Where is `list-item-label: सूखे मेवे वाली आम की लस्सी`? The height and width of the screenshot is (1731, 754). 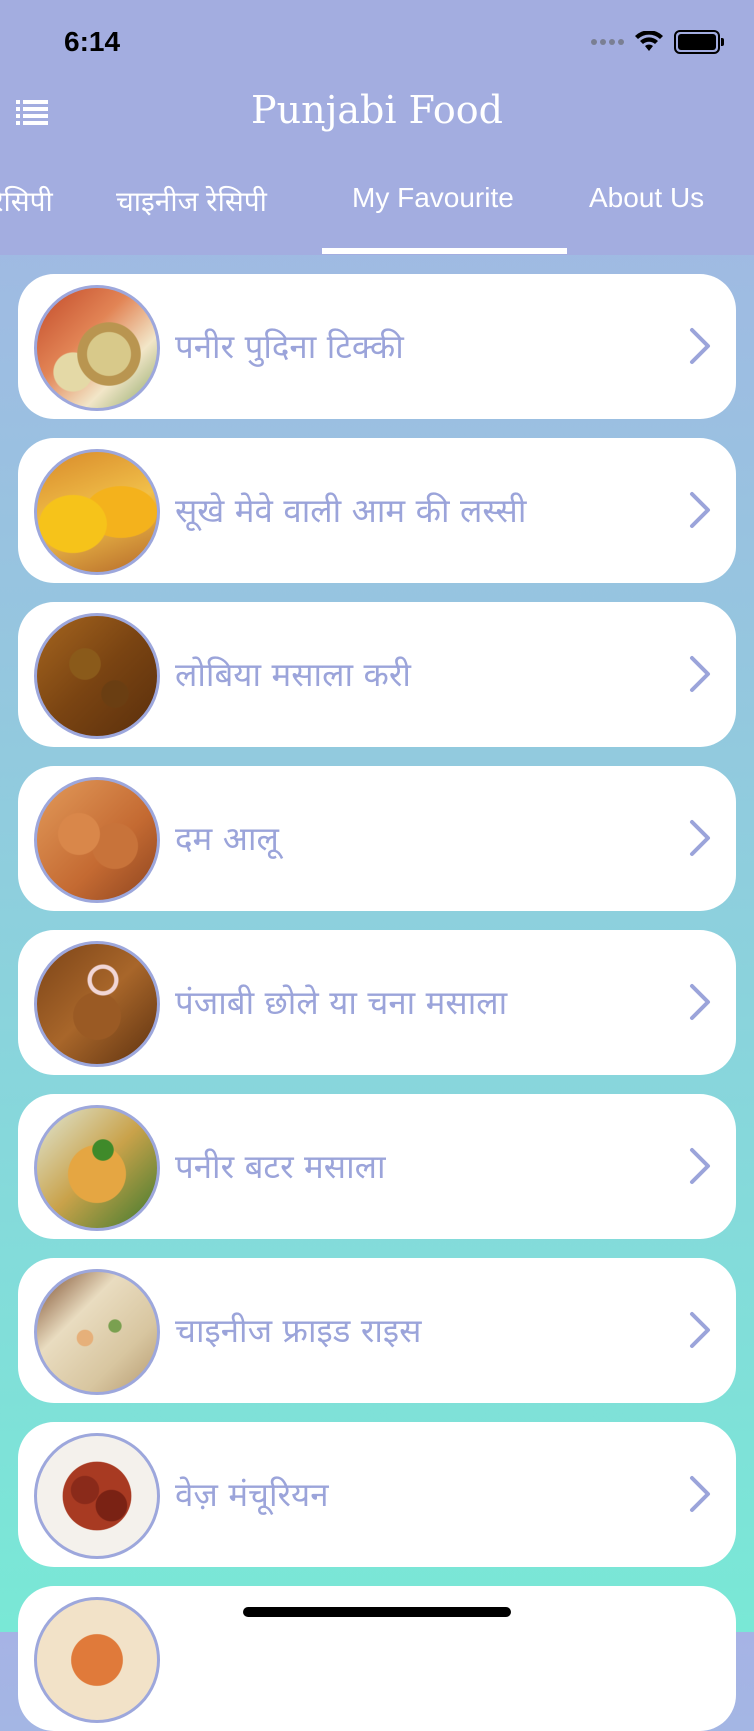
list-item-label: सूखे मेवे वाली आम की लस्सी is located at coordinates (351, 510).